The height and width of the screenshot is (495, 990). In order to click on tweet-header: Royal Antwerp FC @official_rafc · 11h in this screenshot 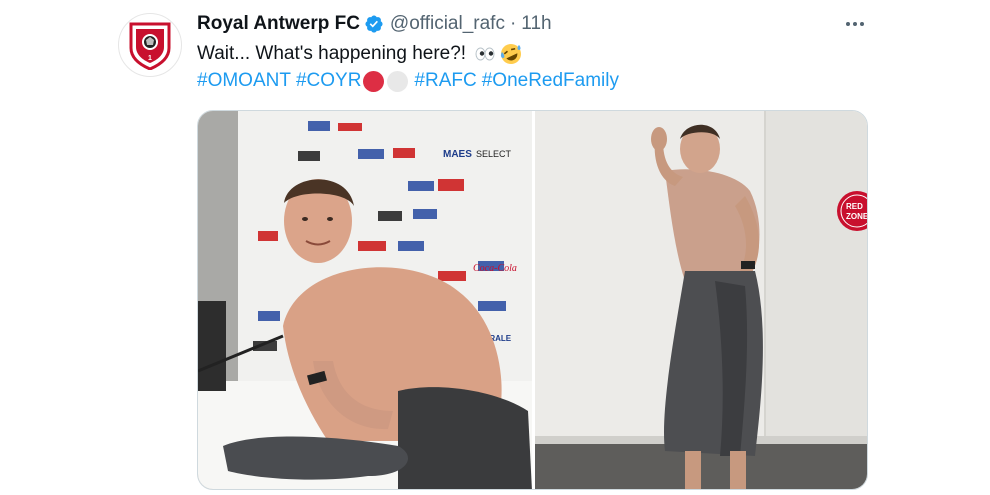, I will do `click(374, 24)`.